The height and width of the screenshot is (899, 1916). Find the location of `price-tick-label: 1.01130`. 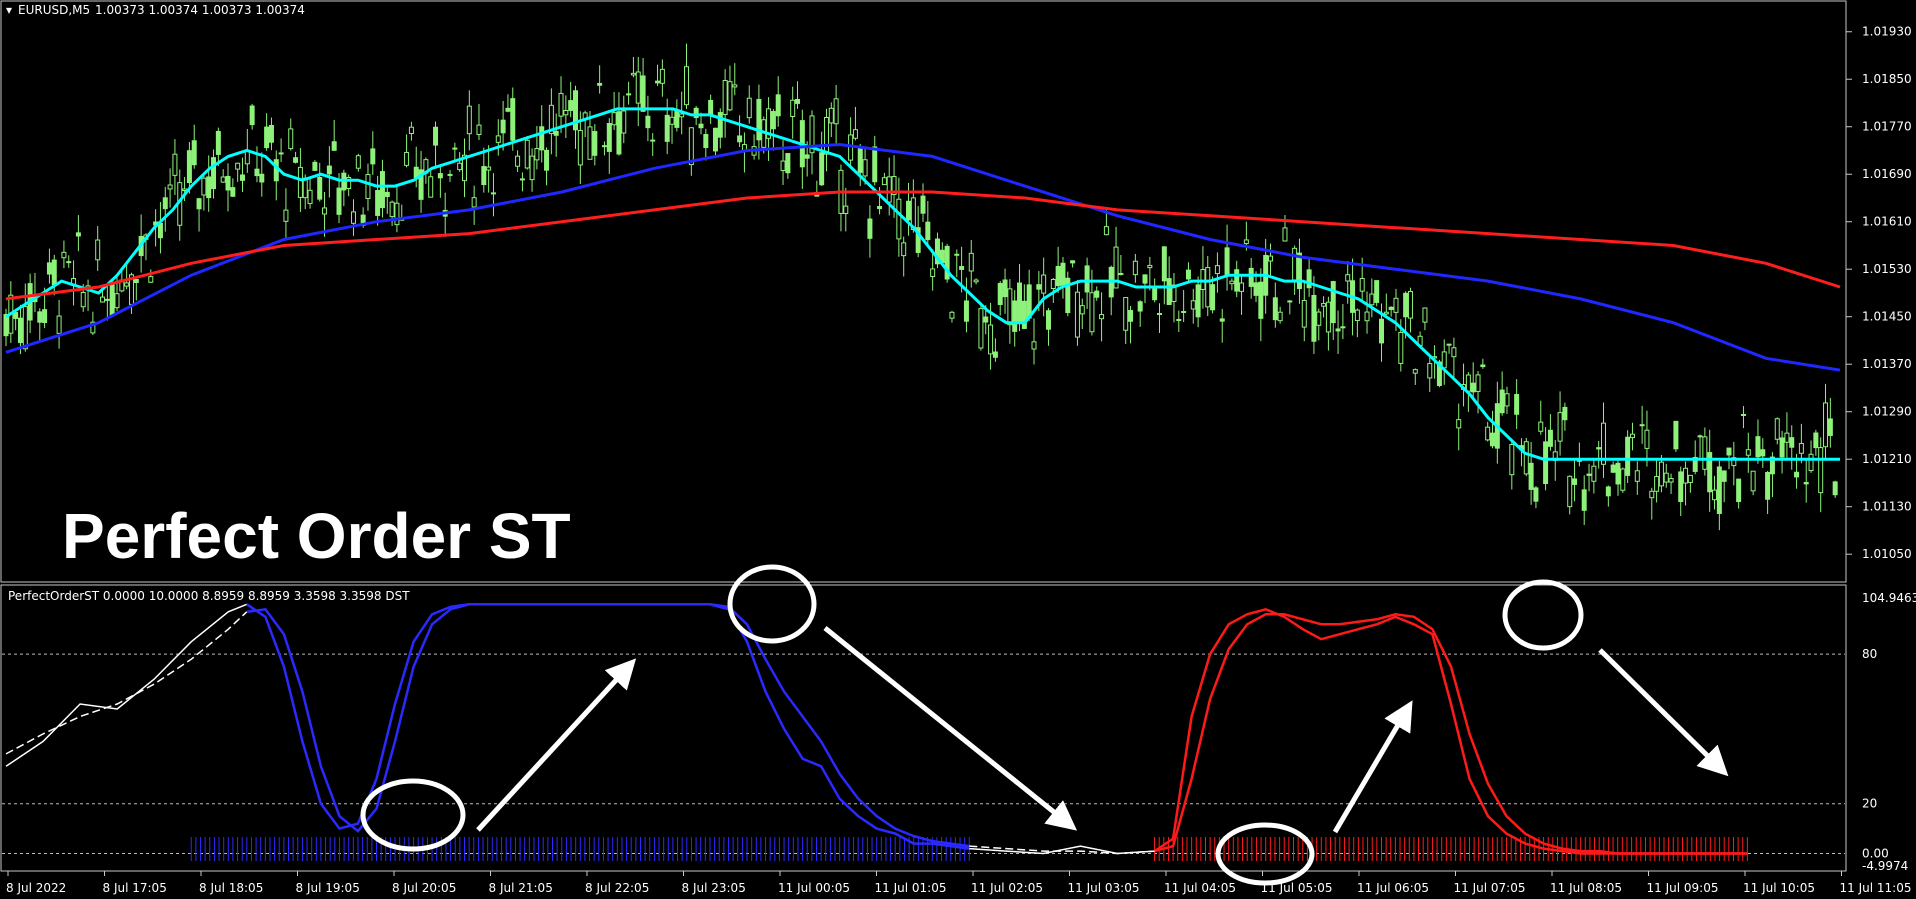

price-tick-label: 1.01130 is located at coordinates (1887, 507).